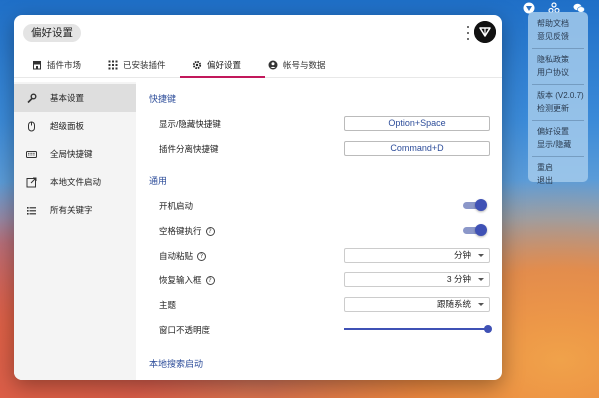 This screenshot has height=398, width=599. What do you see at coordinates (71, 154) in the screenshot?
I see `sidebar-item-label: 全局快捷键` at bounding box center [71, 154].